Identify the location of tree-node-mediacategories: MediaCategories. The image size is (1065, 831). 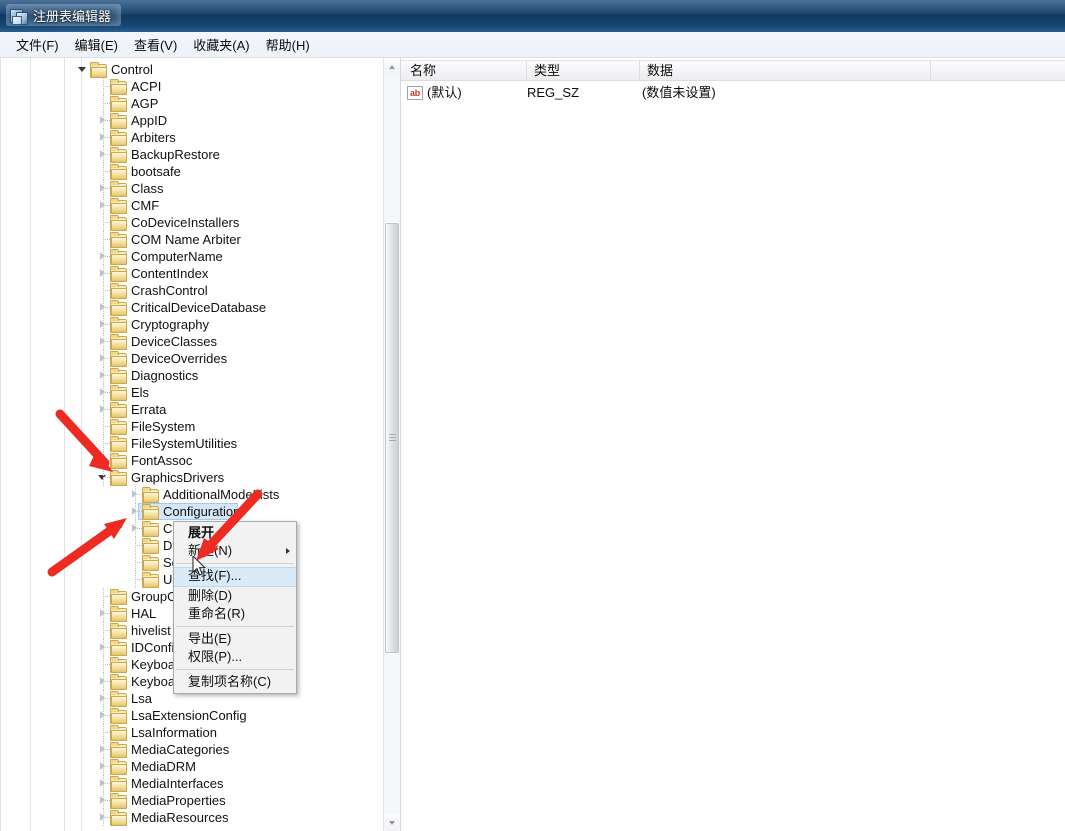
(191, 749).